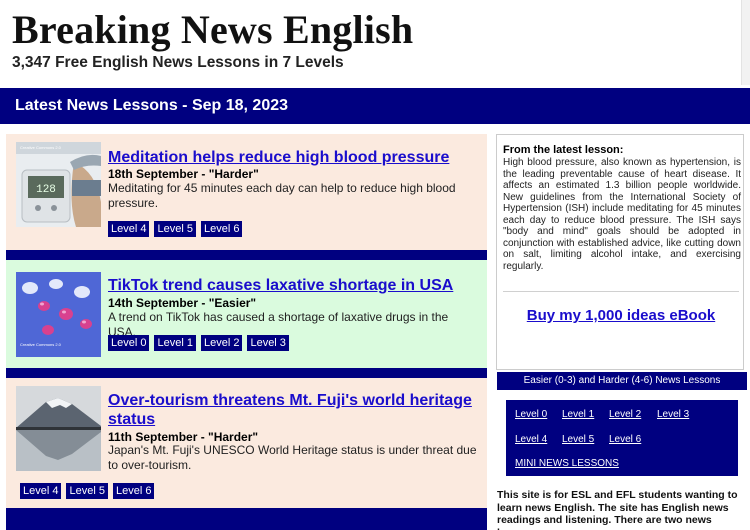 Image resolution: width=750 pixels, height=530 pixels. Describe the element at coordinates (183, 437) in the screenshot. I see `lesson-date: 11th September - "Harder"` at that location.